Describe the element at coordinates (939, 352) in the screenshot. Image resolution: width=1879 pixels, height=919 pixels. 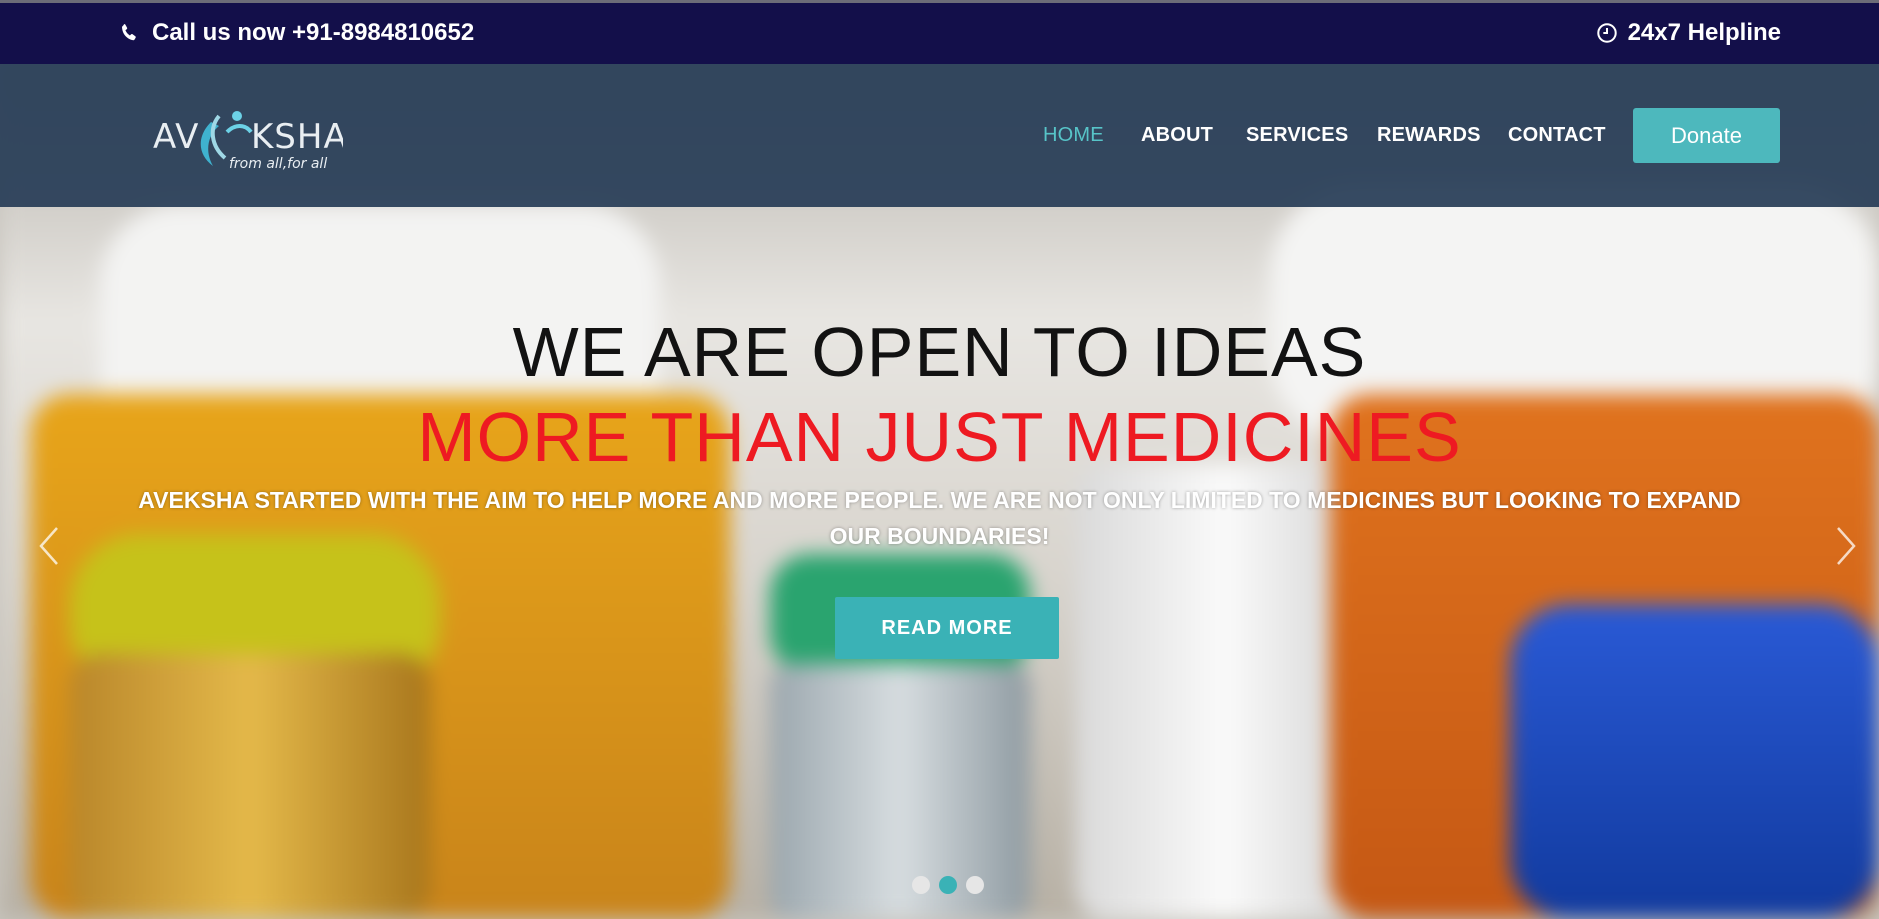
I see `hero-headline-1: WE ARE OPEN TO IDEAS` at that location.